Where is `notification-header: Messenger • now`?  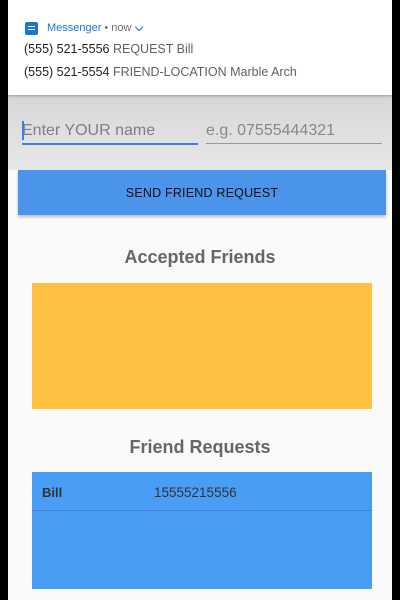
notification-header: Messenger • now is located at coordinates (84, 28).